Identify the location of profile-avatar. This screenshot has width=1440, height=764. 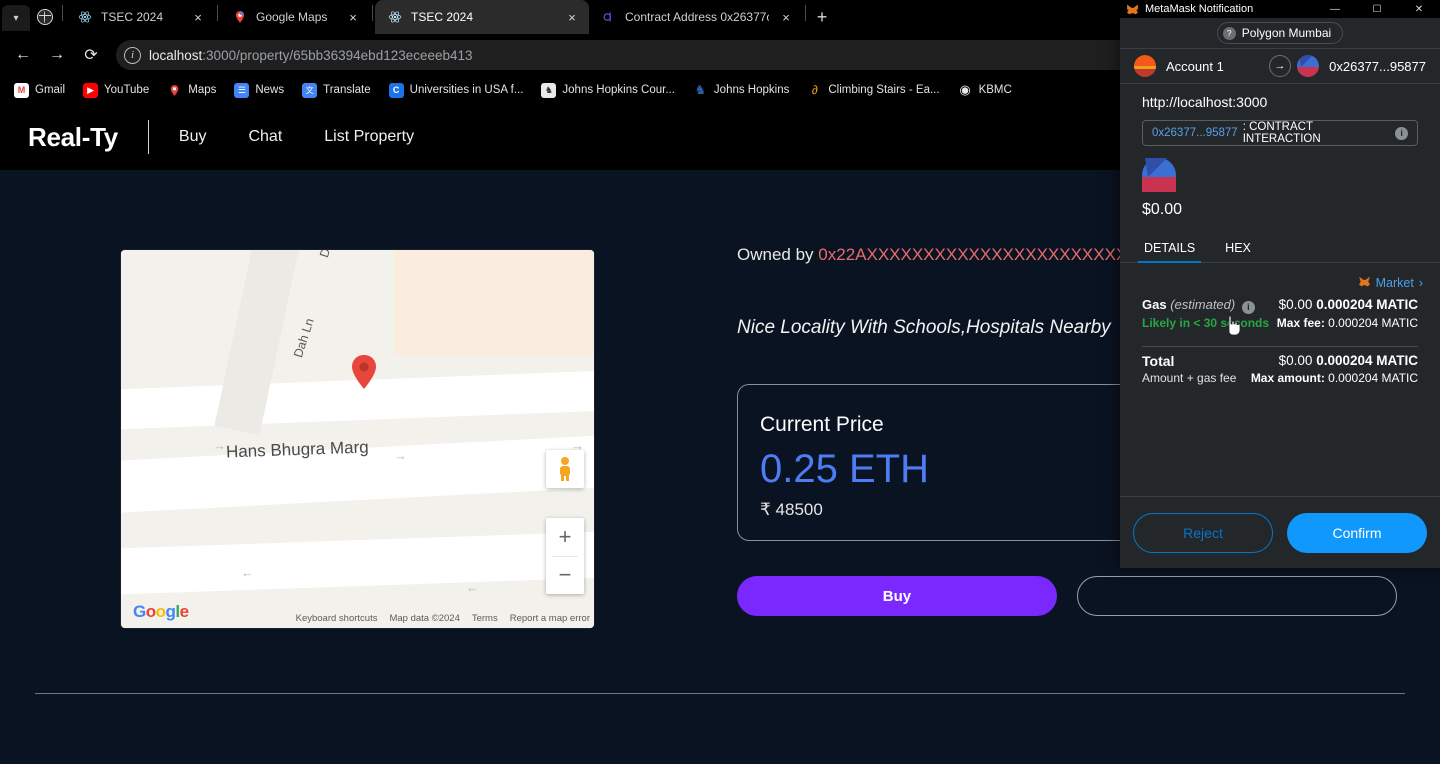
(45, 17).